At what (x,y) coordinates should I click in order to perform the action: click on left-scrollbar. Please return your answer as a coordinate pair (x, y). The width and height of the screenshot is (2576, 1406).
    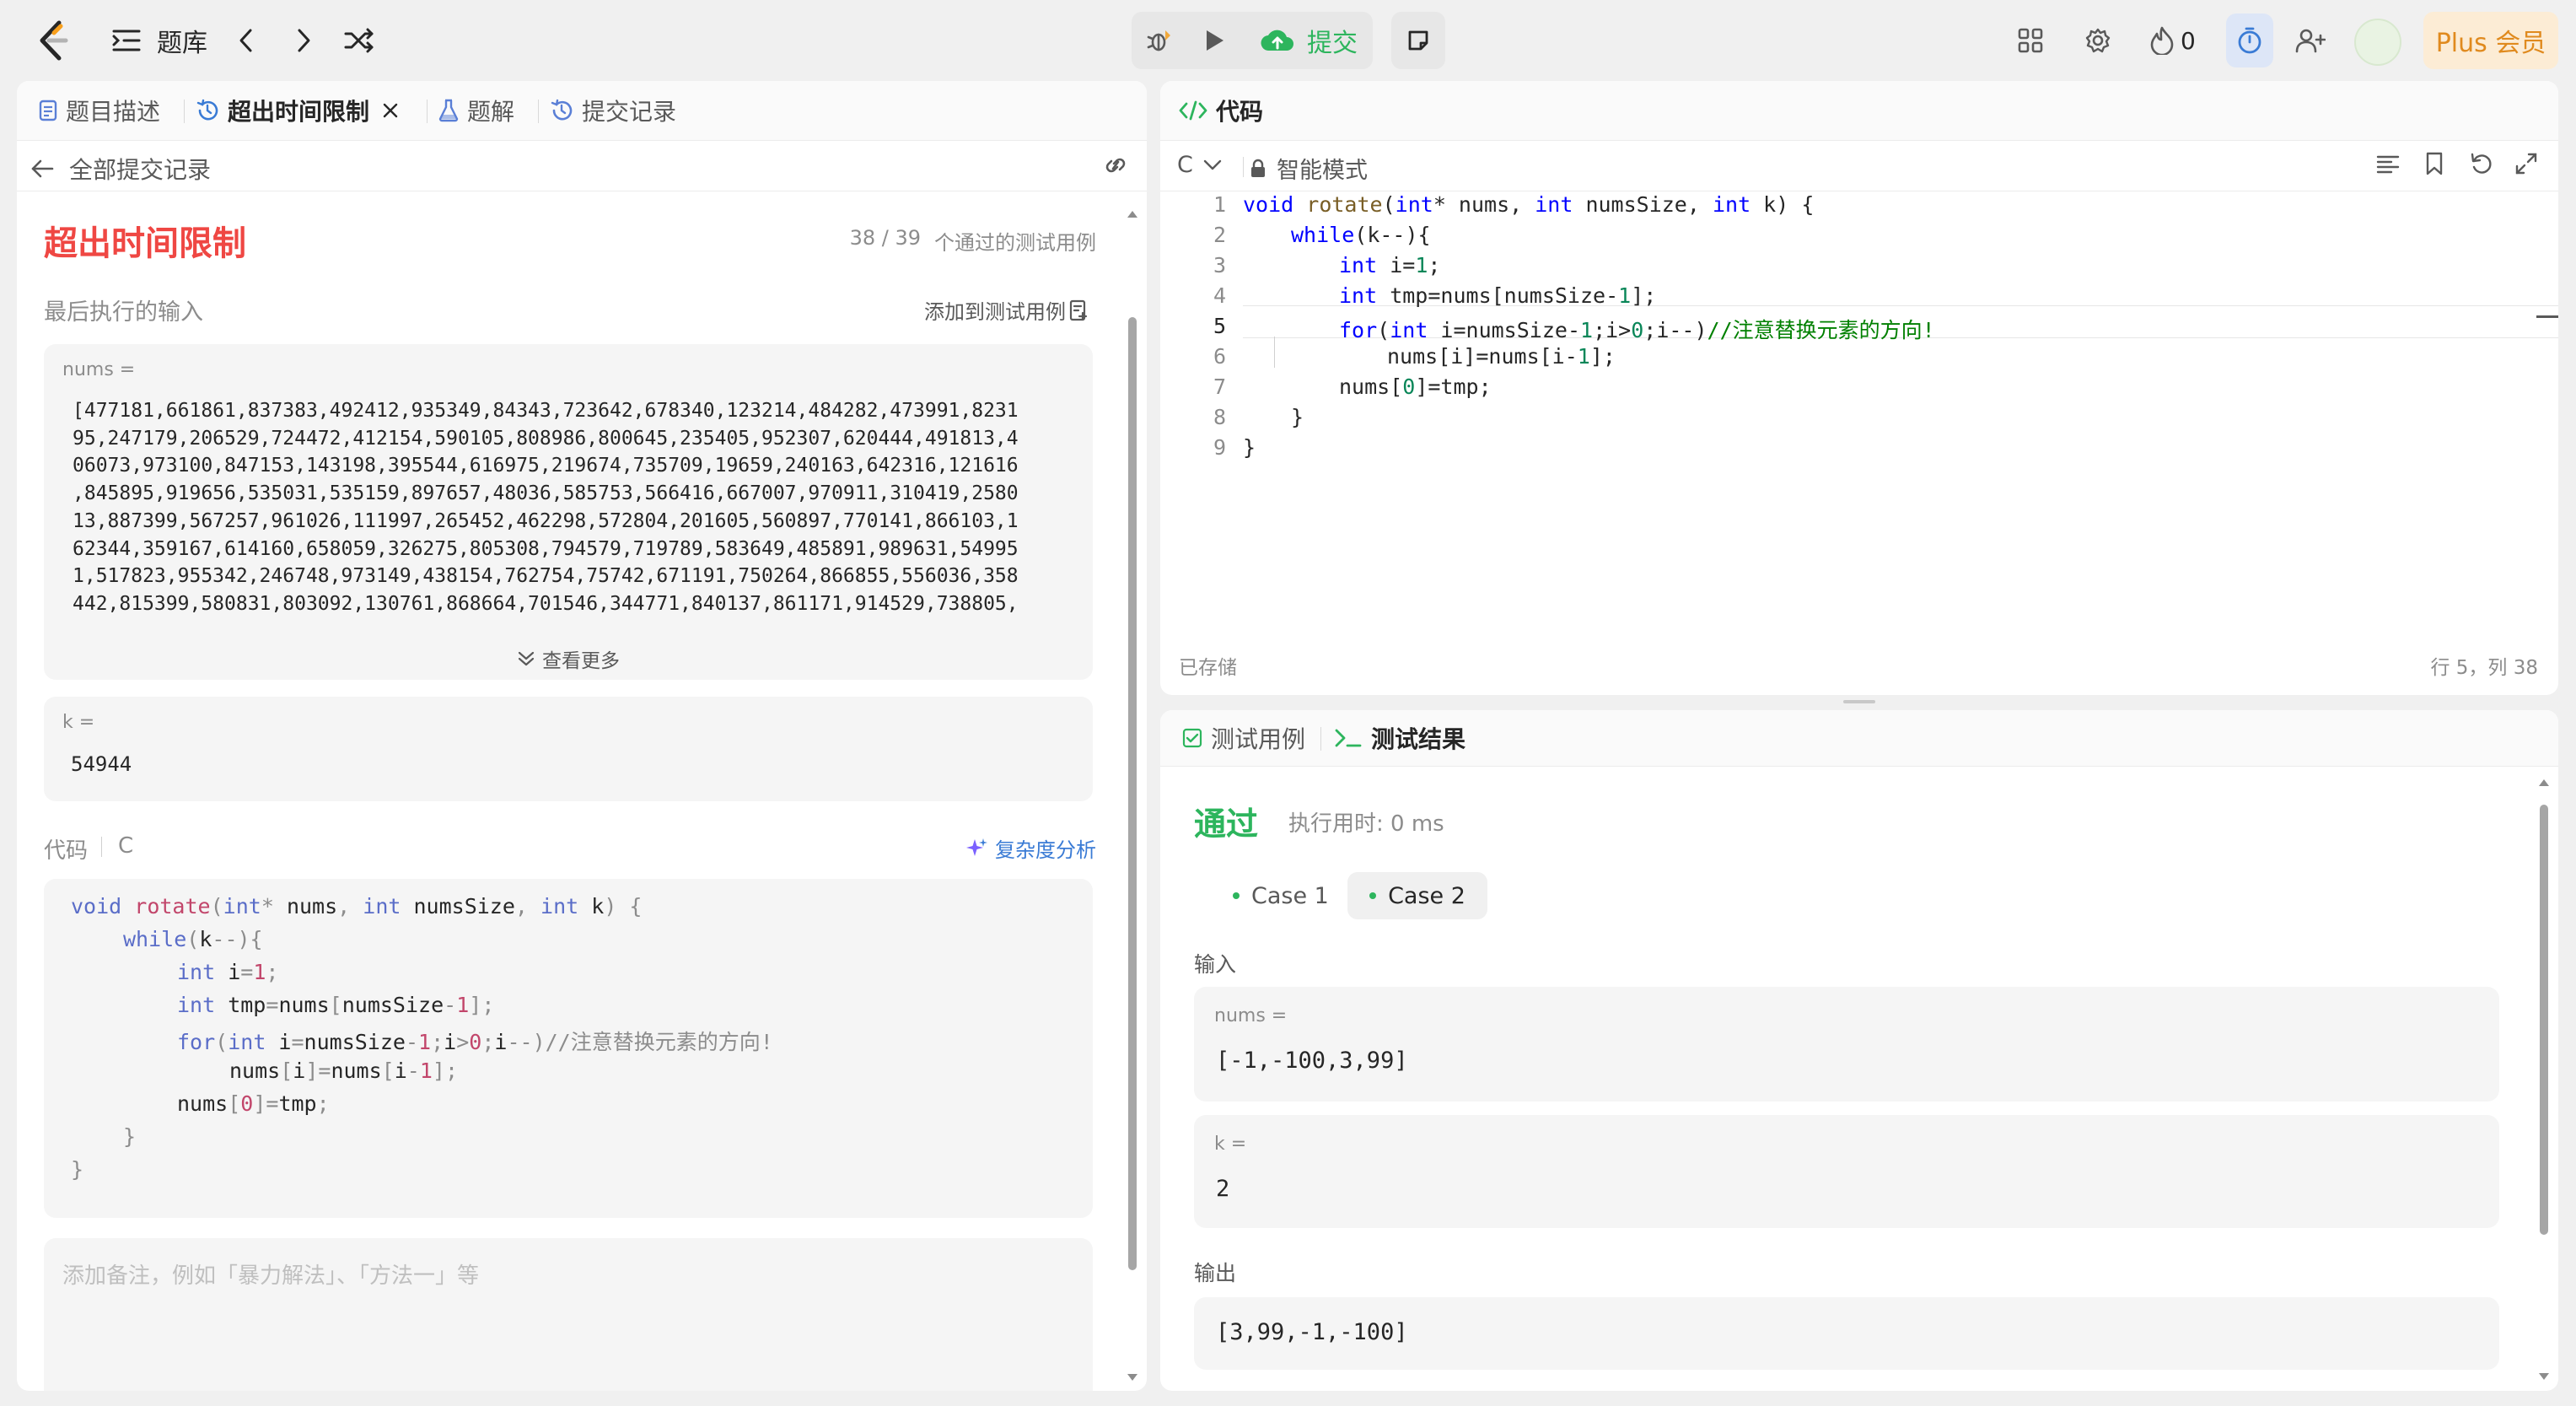
    Looking at the image, I should click on (1132, 795).